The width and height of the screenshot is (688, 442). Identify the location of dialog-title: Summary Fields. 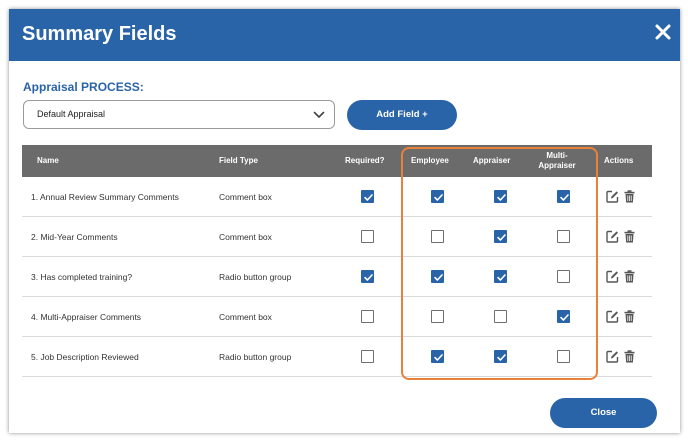
(99, 34).